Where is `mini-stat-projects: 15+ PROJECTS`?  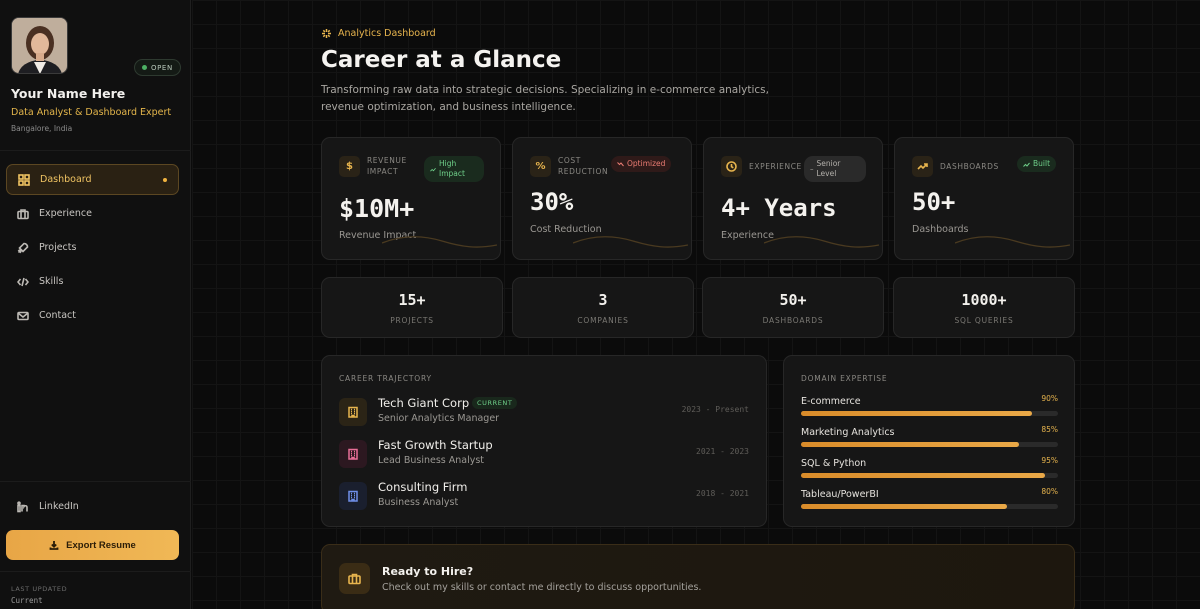 mini-stat-projects: 15+ PROJECTS is located at coordinates (412, 307).